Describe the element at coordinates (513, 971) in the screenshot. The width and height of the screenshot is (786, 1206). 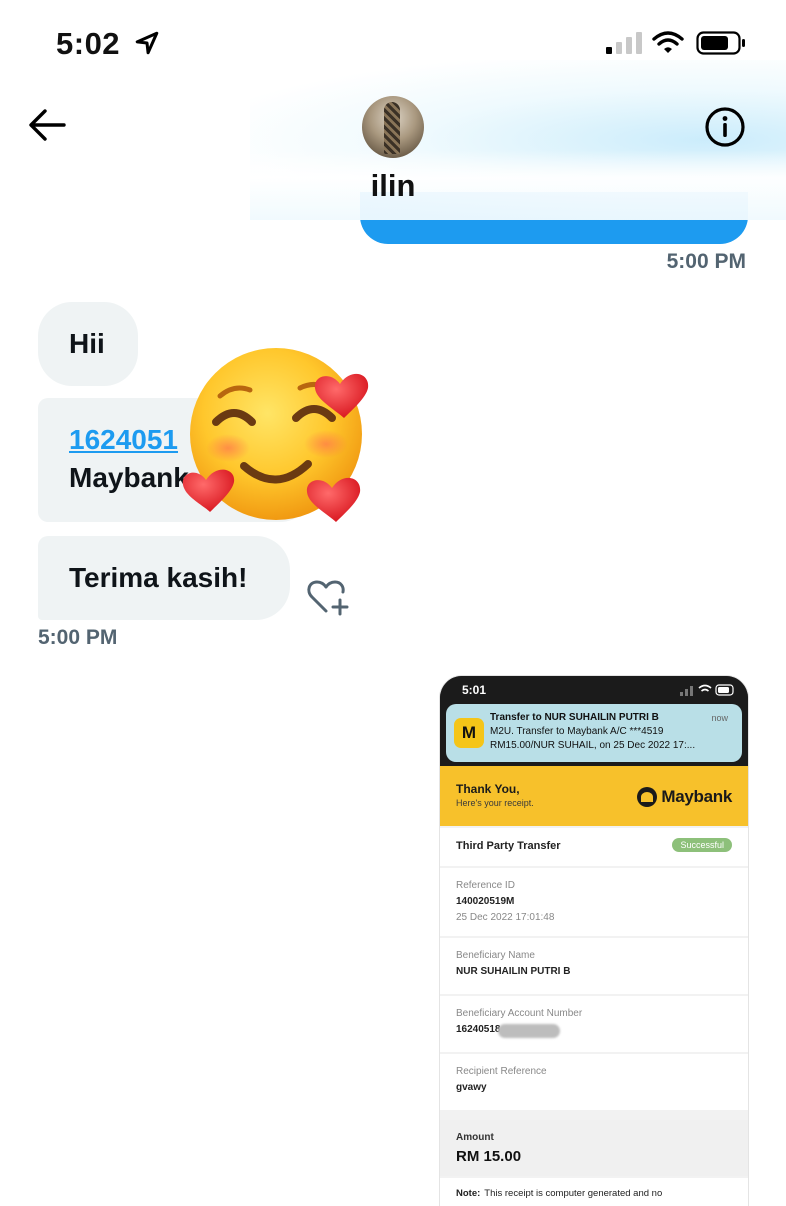
I see `beneficiary-name: NUR SUHAILIN PUTRI B` at that location.